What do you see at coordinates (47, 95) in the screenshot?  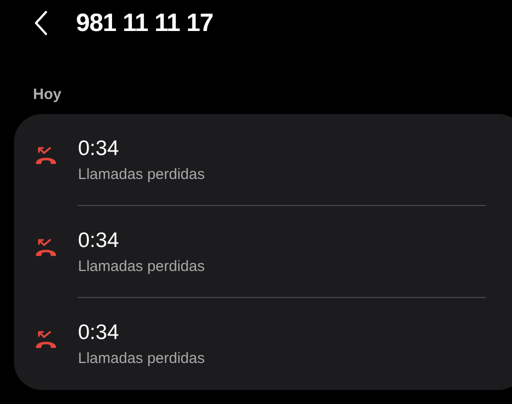 I see `section-label: Hoy` at bounding box center [47, 95].